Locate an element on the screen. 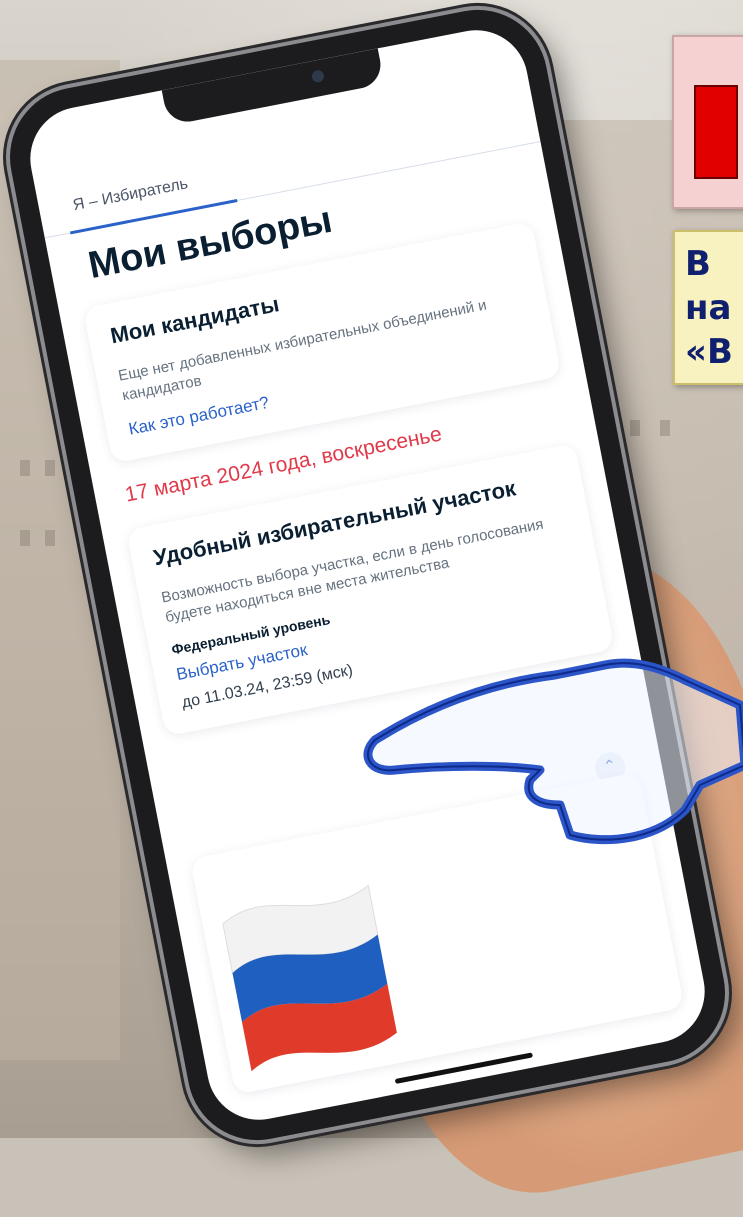 The image size is (743, 1217). callout-line: на is located at coordinates (708, 308).